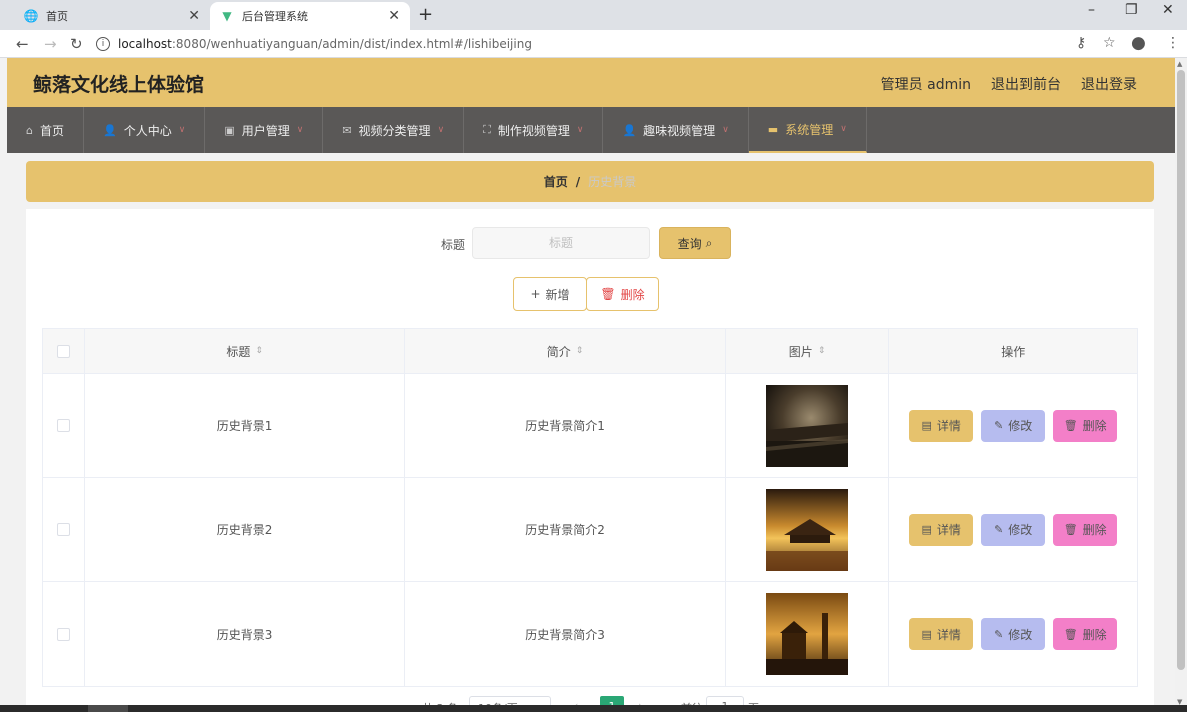 Image resolution: width=1187 pixels, height=712 pixels. Describe the element at coordinates (29, 130) in the screenshot. I see `home-icon: ⌂` at that location.